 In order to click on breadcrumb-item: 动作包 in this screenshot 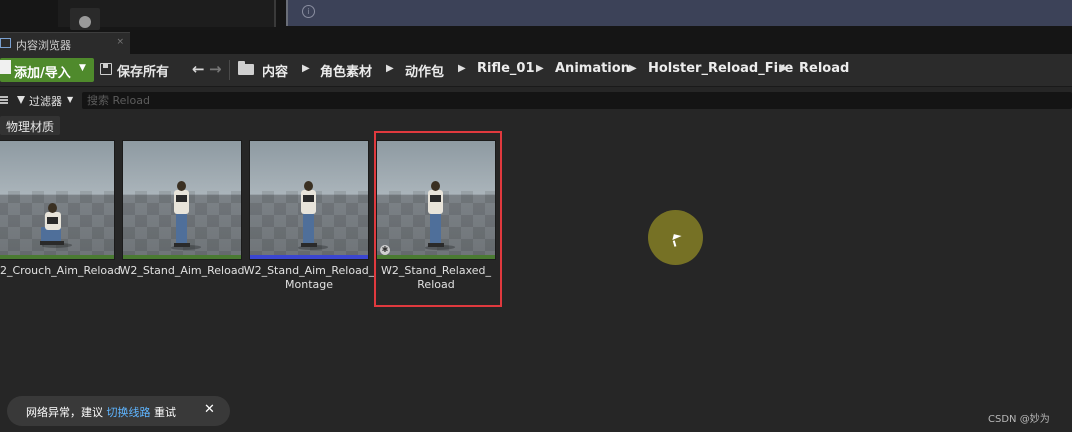, I will do `click(424, 70)`.